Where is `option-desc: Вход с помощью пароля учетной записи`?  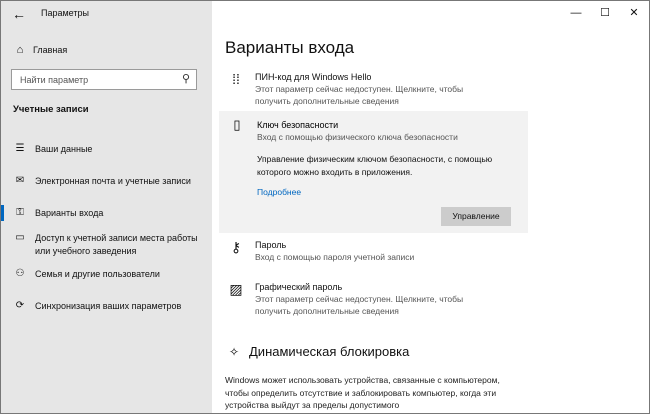
option-desc: Вход с помощью пароля учетной записи is located at coordinates (335, 257).